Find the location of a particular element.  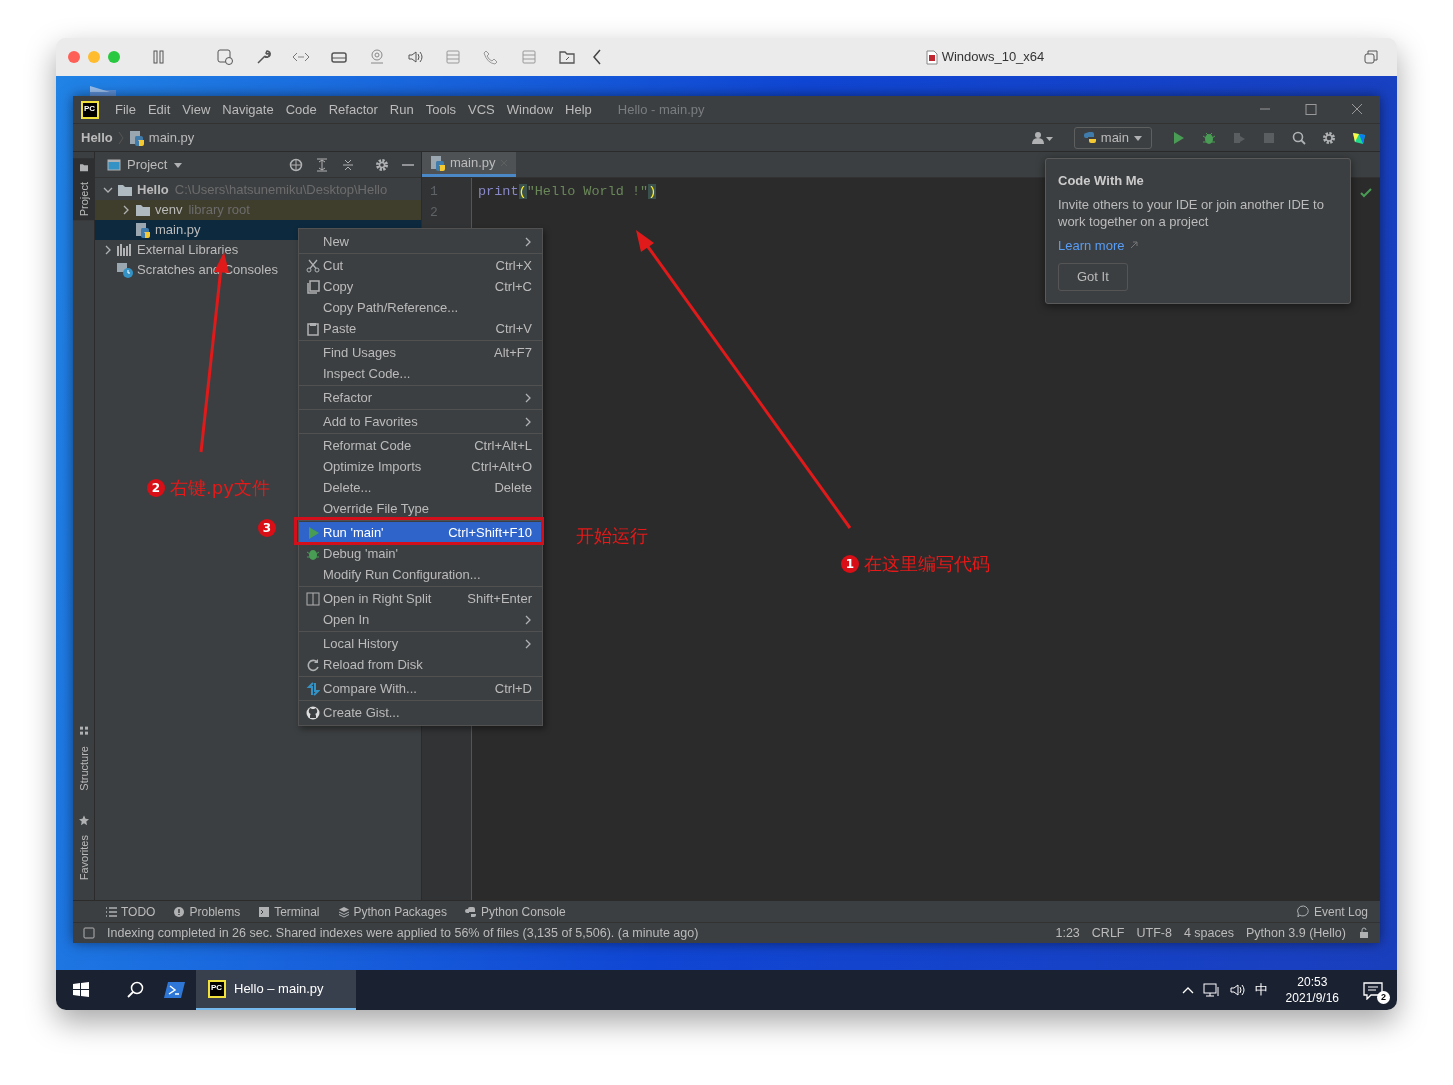

run-icon is located at coordinates (313, 532).